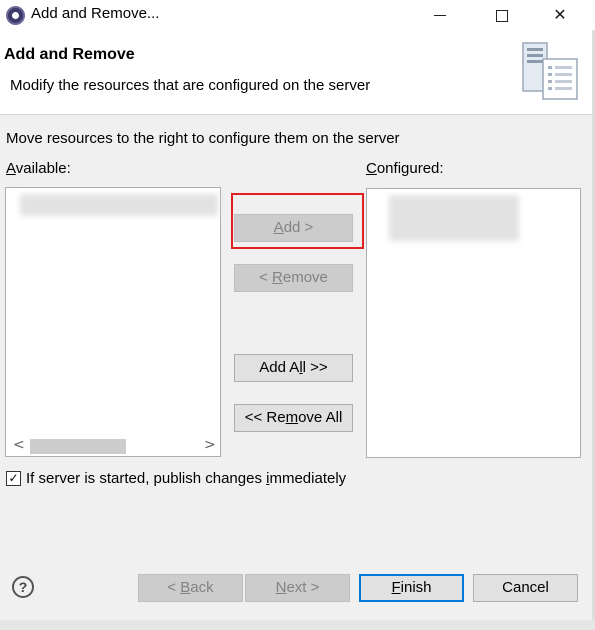  I want to click on next-button: Next >, so click(297, 588).